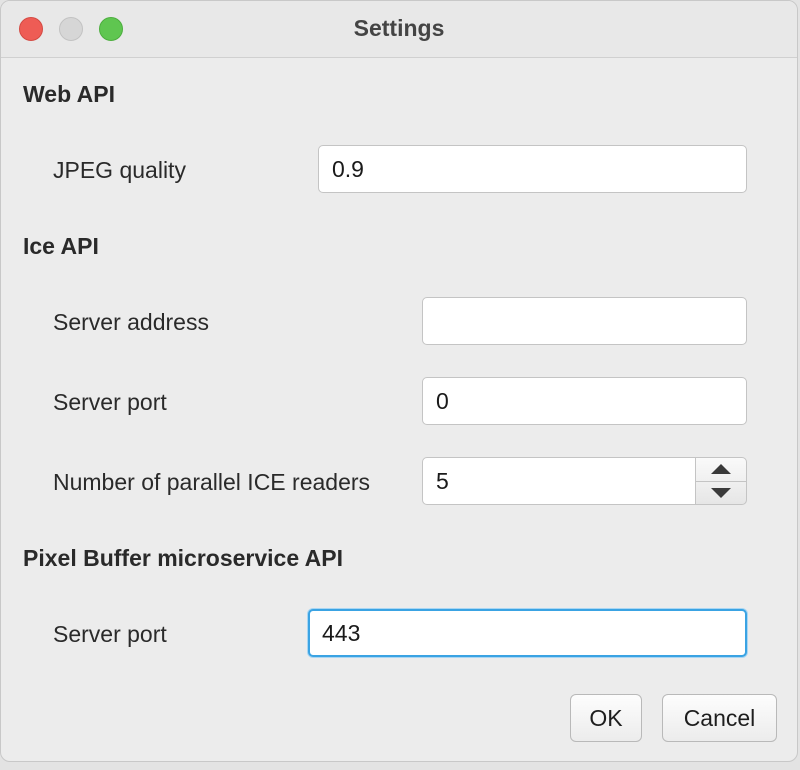  Describe the element at coordinates (110, 402) in the screenshot. I see `ice-server-port-label: Server port` at that location.